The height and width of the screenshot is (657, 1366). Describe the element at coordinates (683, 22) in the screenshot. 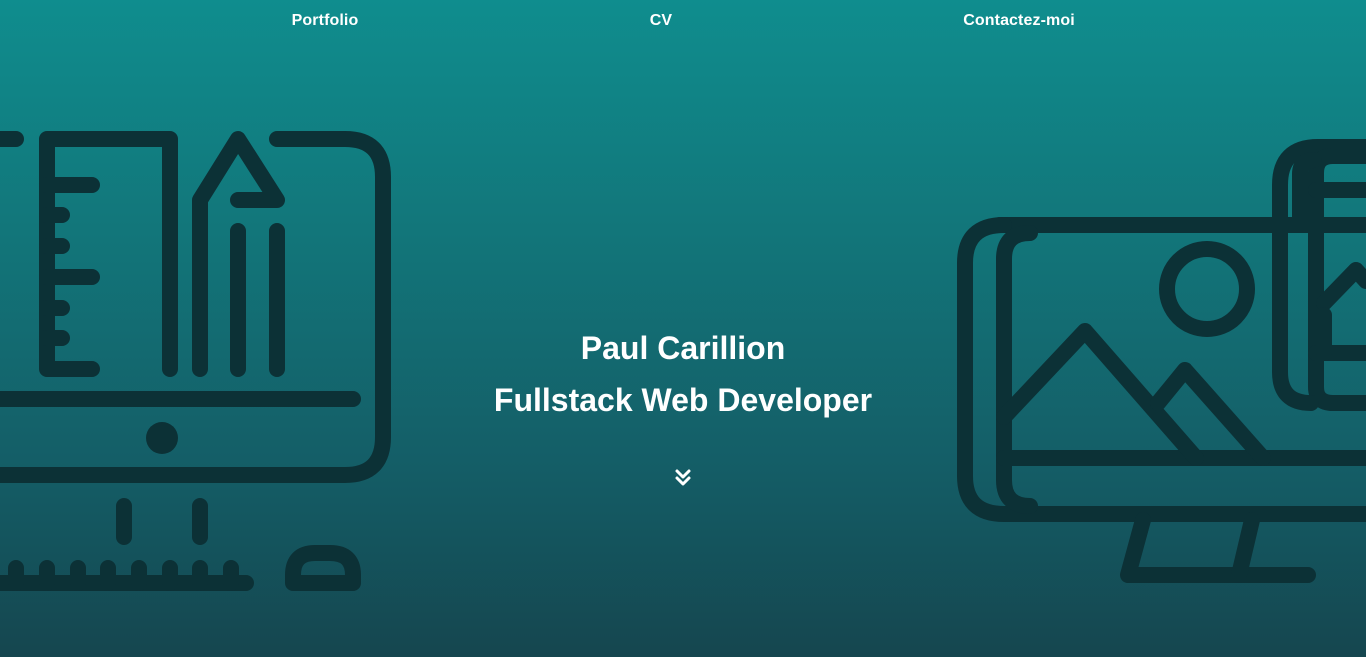

I see `top-navigation: Portfolio CV Contactez-moi` at that location.